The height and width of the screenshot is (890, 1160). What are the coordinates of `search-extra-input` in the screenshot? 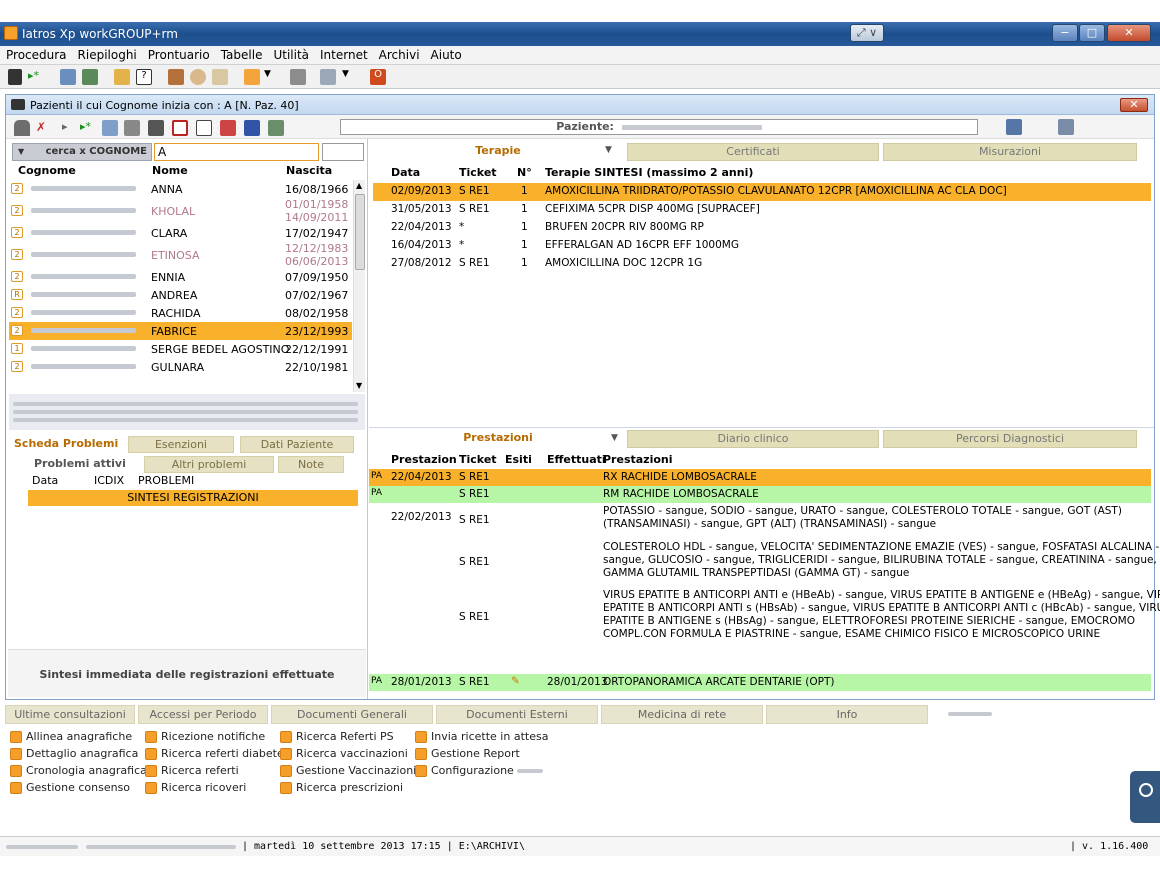 It's located at (343, 152).